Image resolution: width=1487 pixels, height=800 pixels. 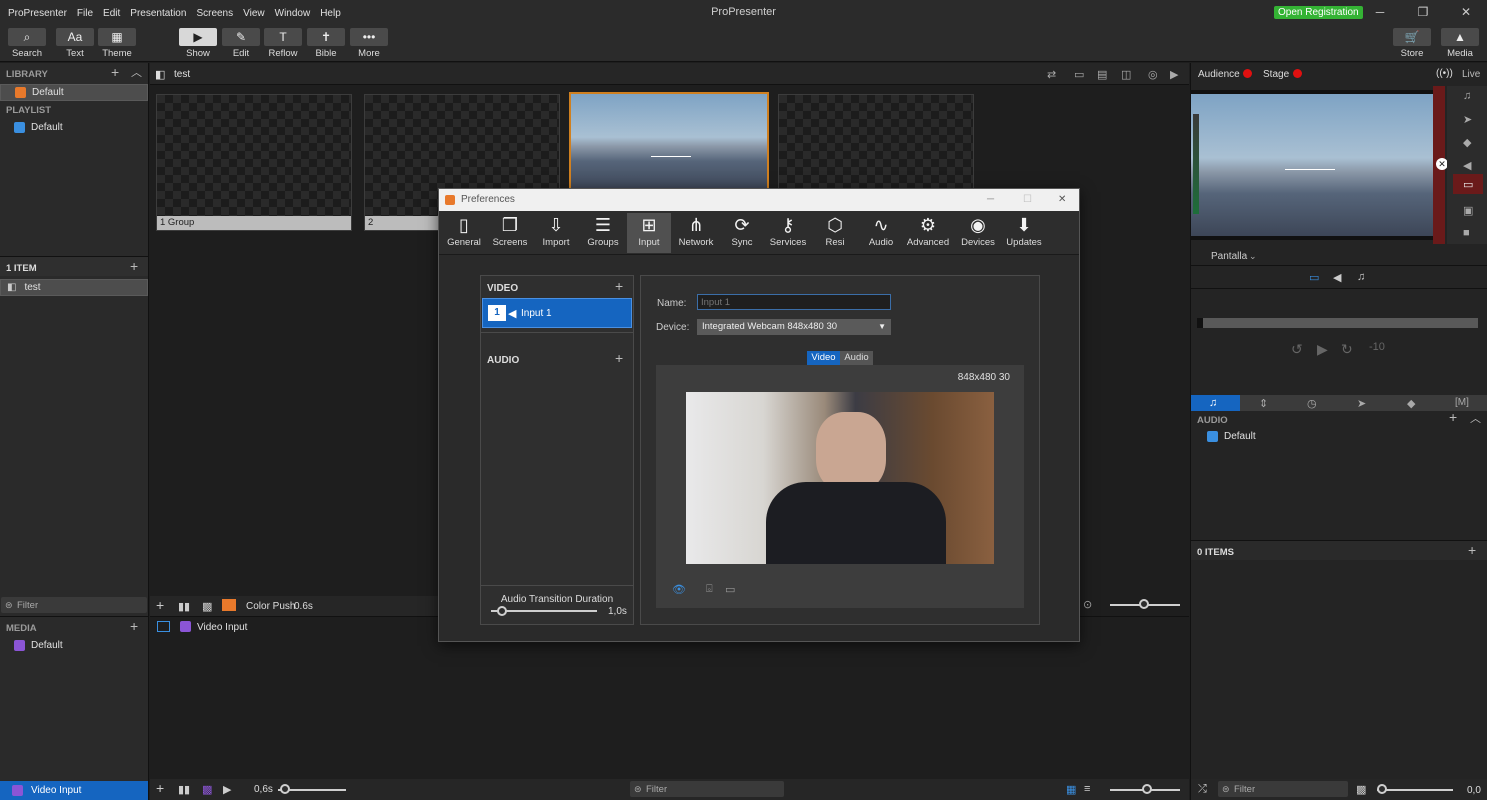 I want to click on list-view-icon: ≡, so click(x=1087, y=789).